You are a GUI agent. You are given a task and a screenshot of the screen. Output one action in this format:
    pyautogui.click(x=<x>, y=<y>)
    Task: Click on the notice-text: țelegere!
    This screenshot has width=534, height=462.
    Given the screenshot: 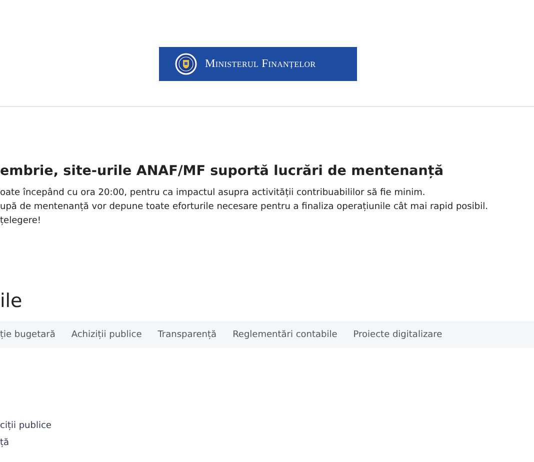 What is the action you would take?
    pyautogui.click(x=21, y=221)
    